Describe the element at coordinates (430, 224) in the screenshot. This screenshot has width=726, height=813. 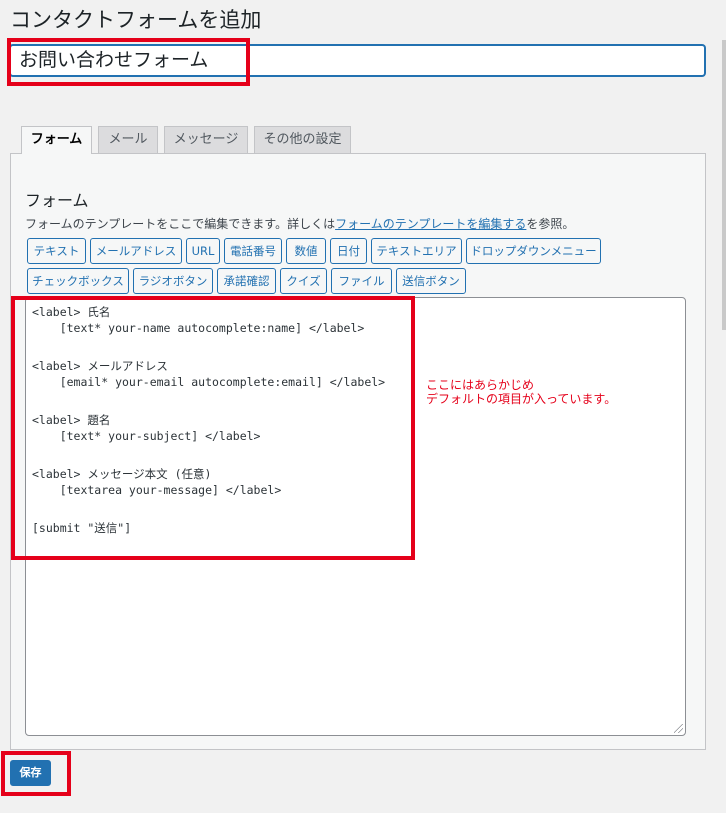
I see `template-help-link: フォームのテンプレートを編集する` at that location.